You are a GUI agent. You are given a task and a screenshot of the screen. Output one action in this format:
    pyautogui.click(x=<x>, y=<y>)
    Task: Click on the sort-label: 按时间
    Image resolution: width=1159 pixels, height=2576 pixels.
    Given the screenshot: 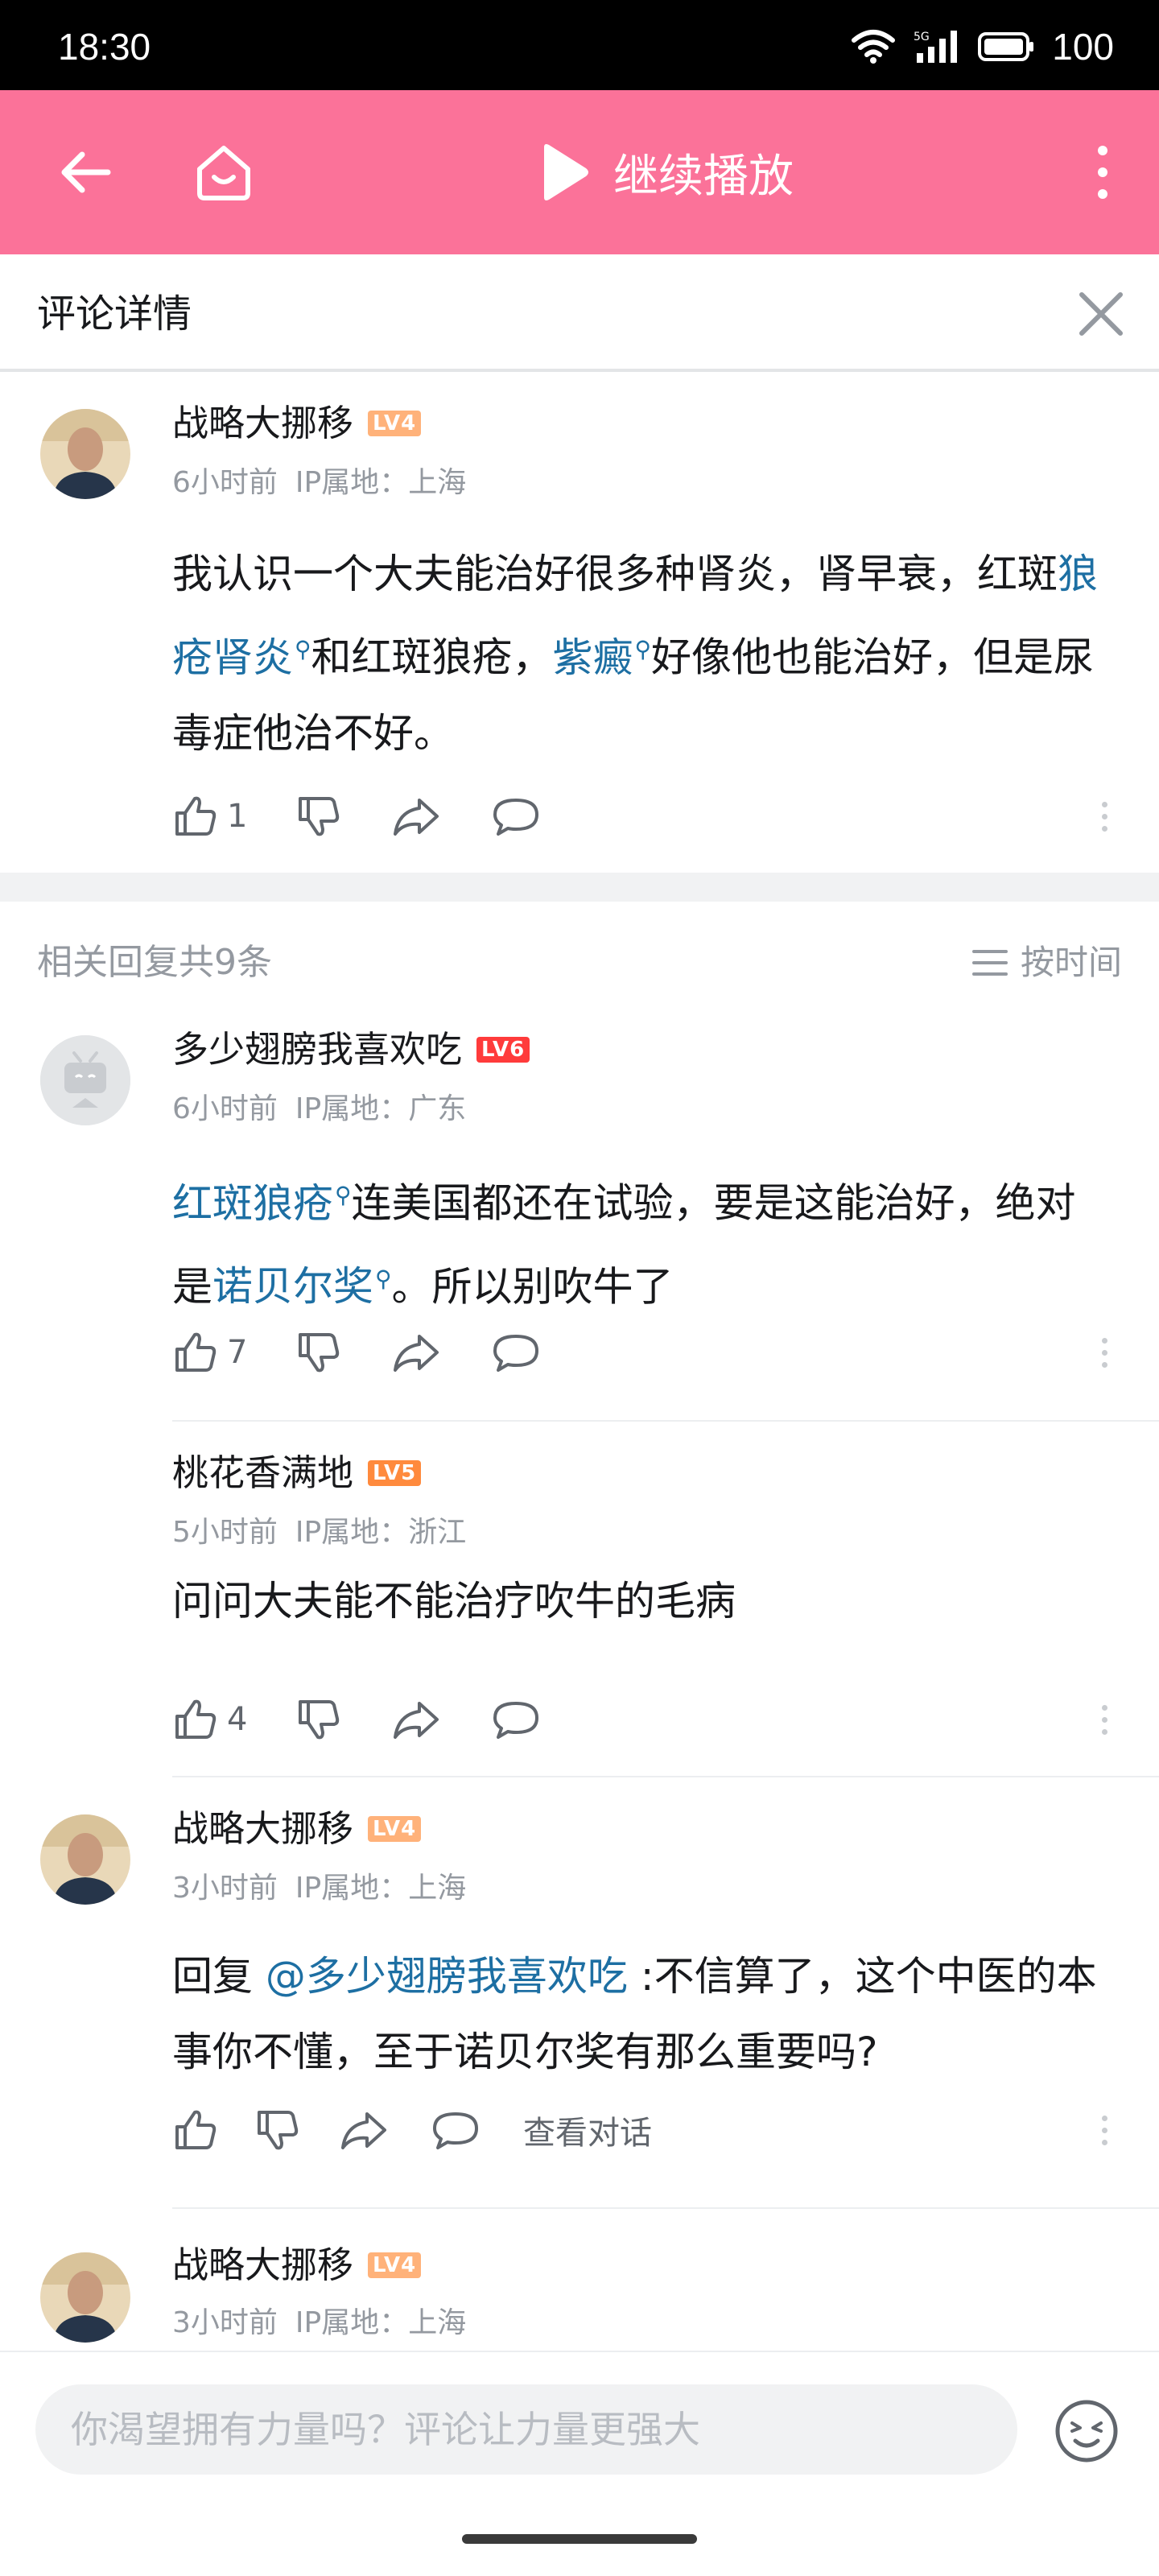 What is the action you would take?
    pyautogui.click(x=1071, y=962)
    